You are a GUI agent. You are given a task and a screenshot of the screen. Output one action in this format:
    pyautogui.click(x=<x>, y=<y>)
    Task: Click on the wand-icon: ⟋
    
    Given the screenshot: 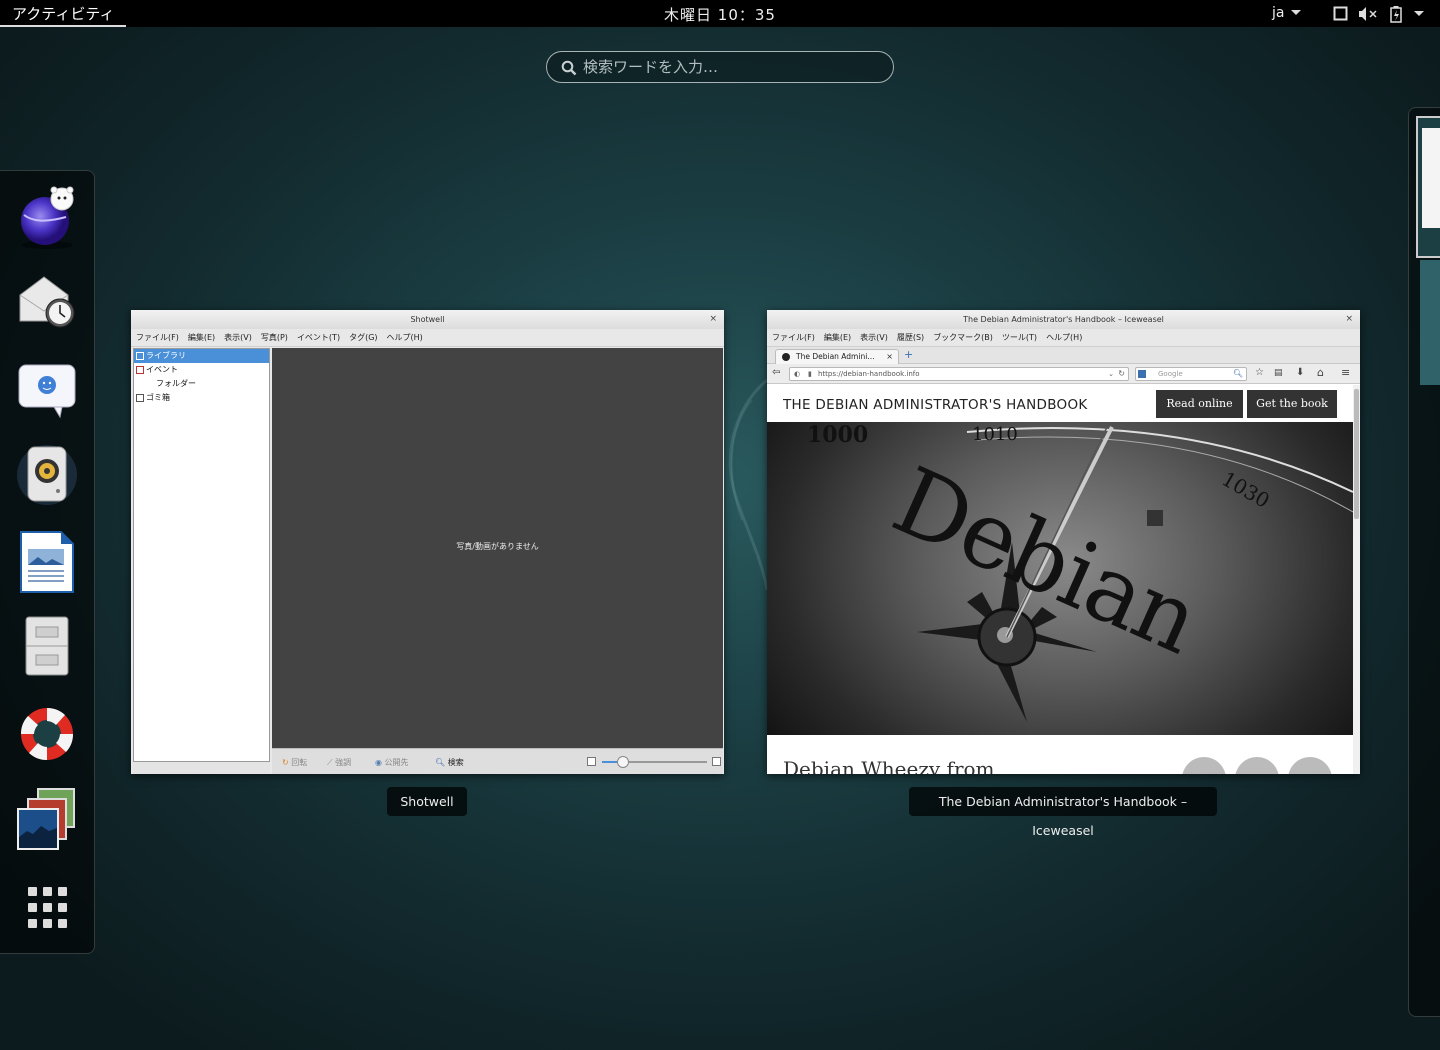 What is the action you would take?
    pyautogui.click(x=330, y=762)
    